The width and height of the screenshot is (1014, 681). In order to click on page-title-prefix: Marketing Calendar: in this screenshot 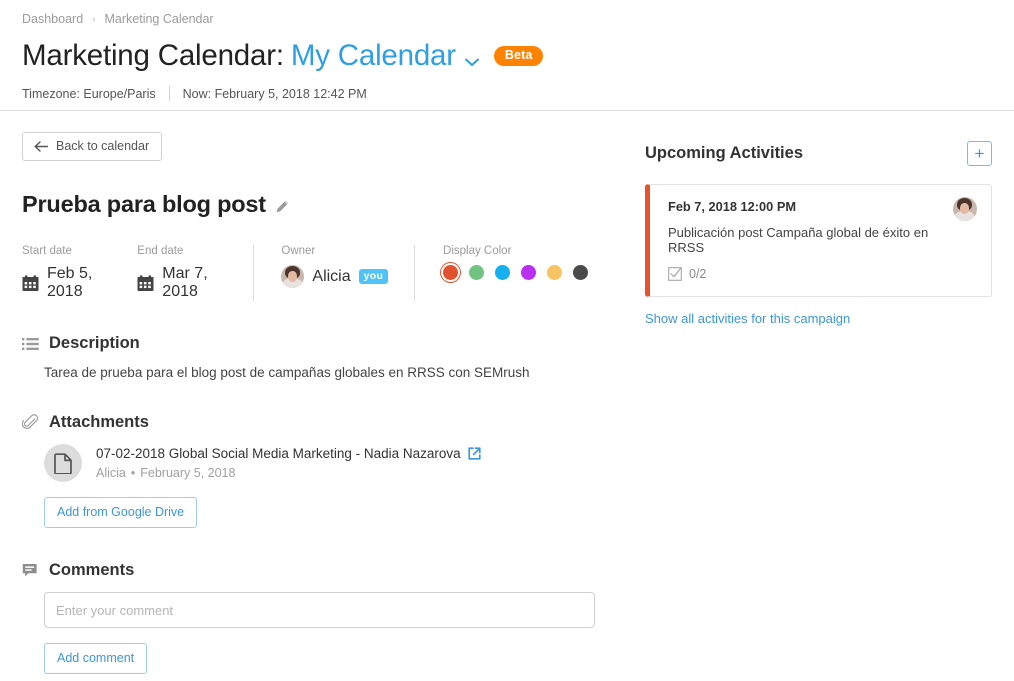, I will do `click(153, 55)`.